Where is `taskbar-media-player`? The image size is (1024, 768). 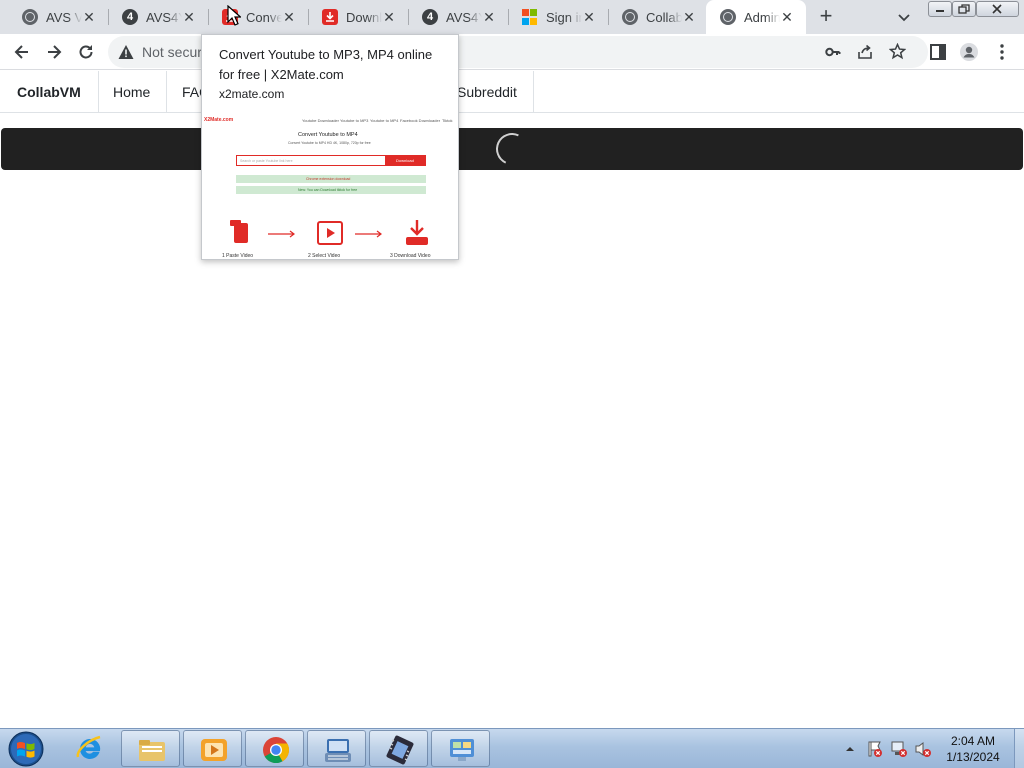 taskbar-media-player is located at coordinates (212, 748).